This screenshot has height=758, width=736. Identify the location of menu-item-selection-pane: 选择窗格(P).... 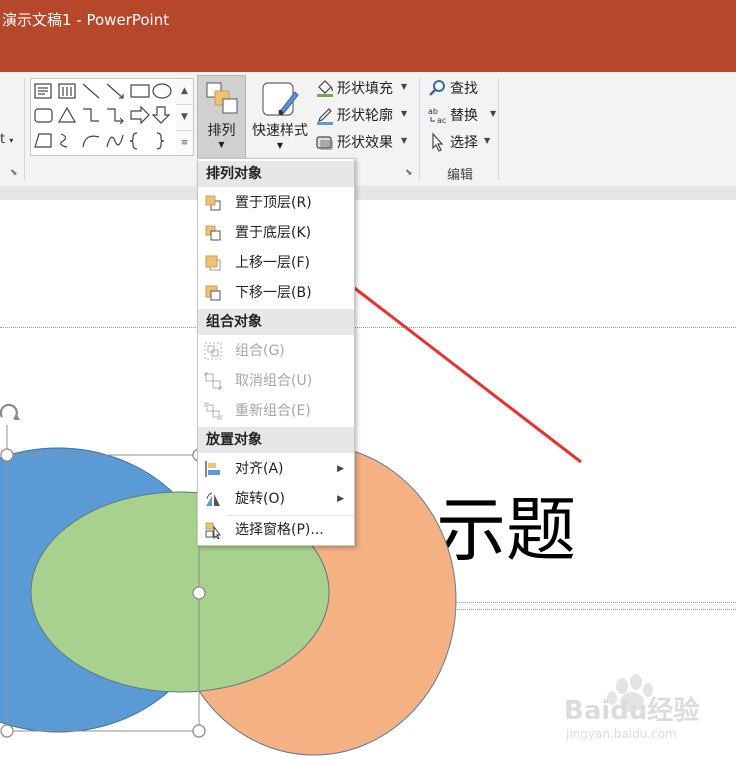
(276, 530).